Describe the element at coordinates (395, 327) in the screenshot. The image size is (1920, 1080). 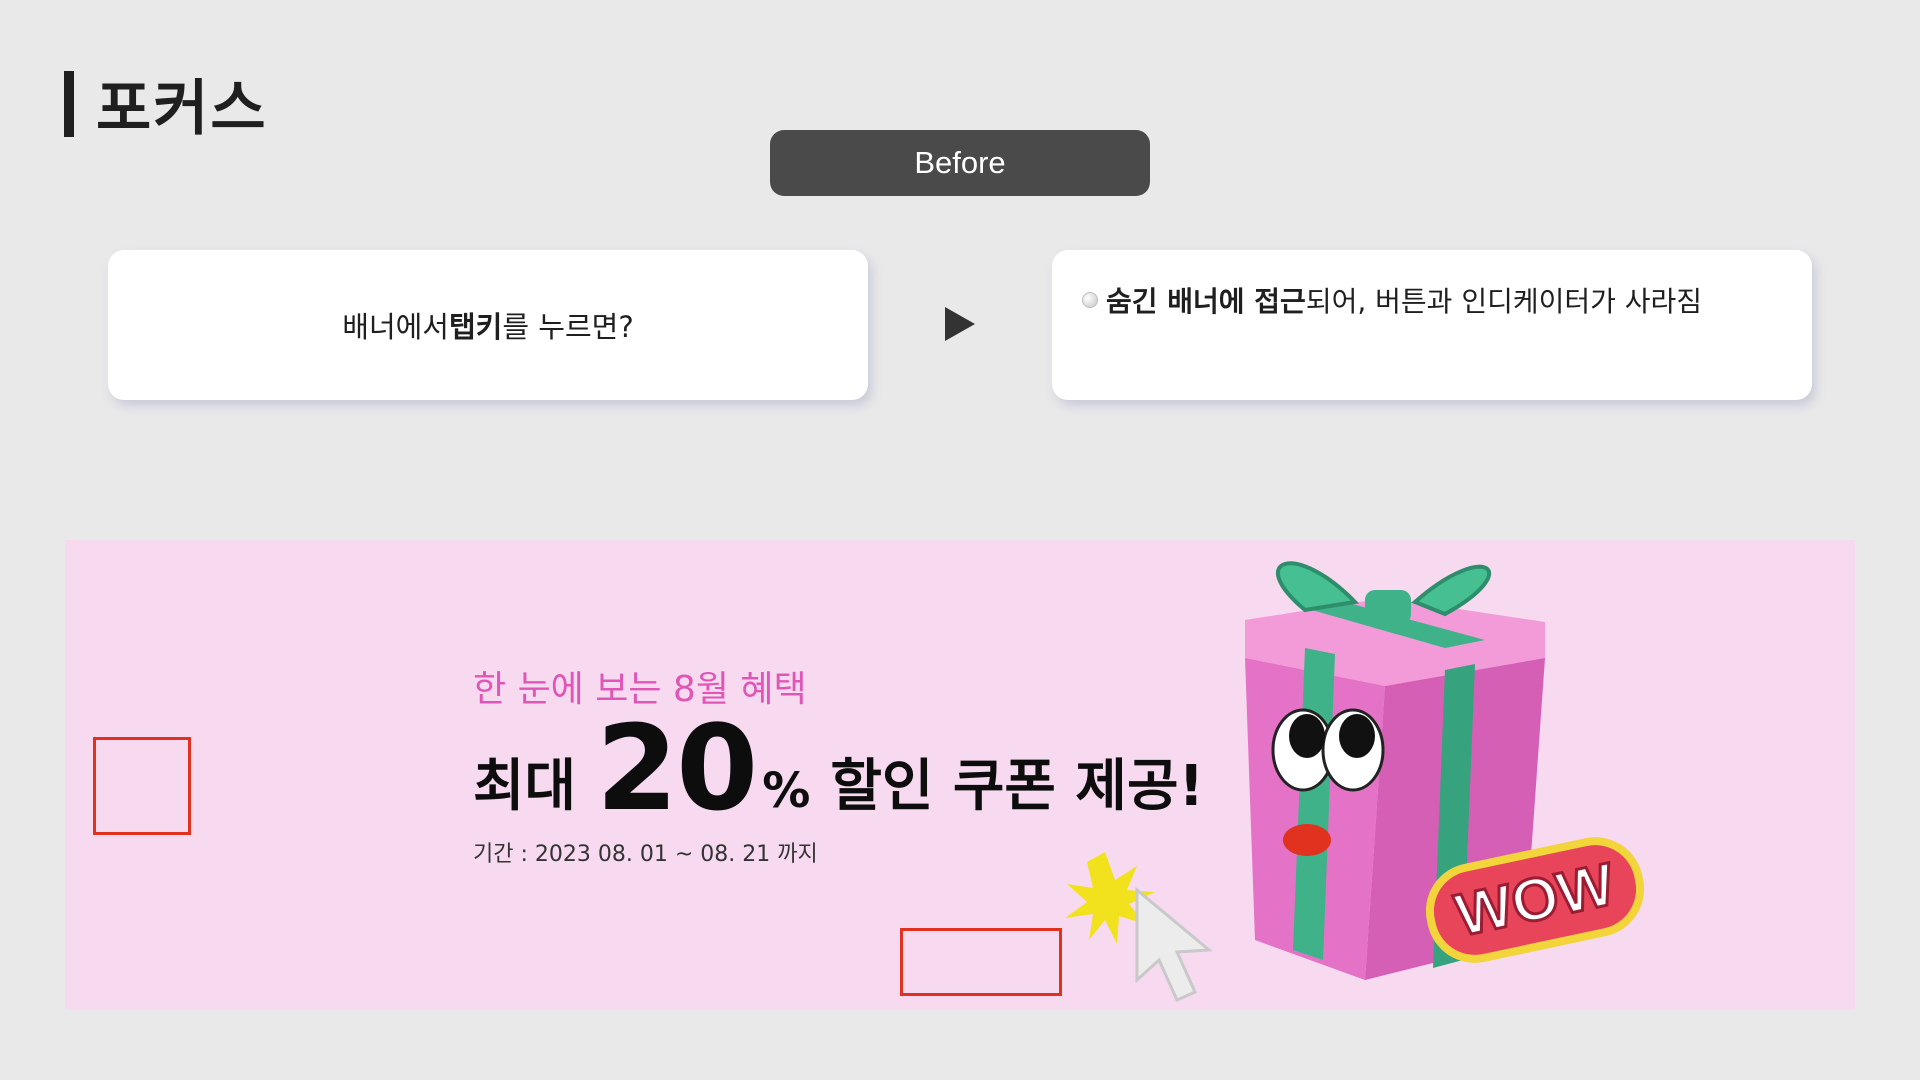
I see `step-text-prefix: 배너에서` at that location.